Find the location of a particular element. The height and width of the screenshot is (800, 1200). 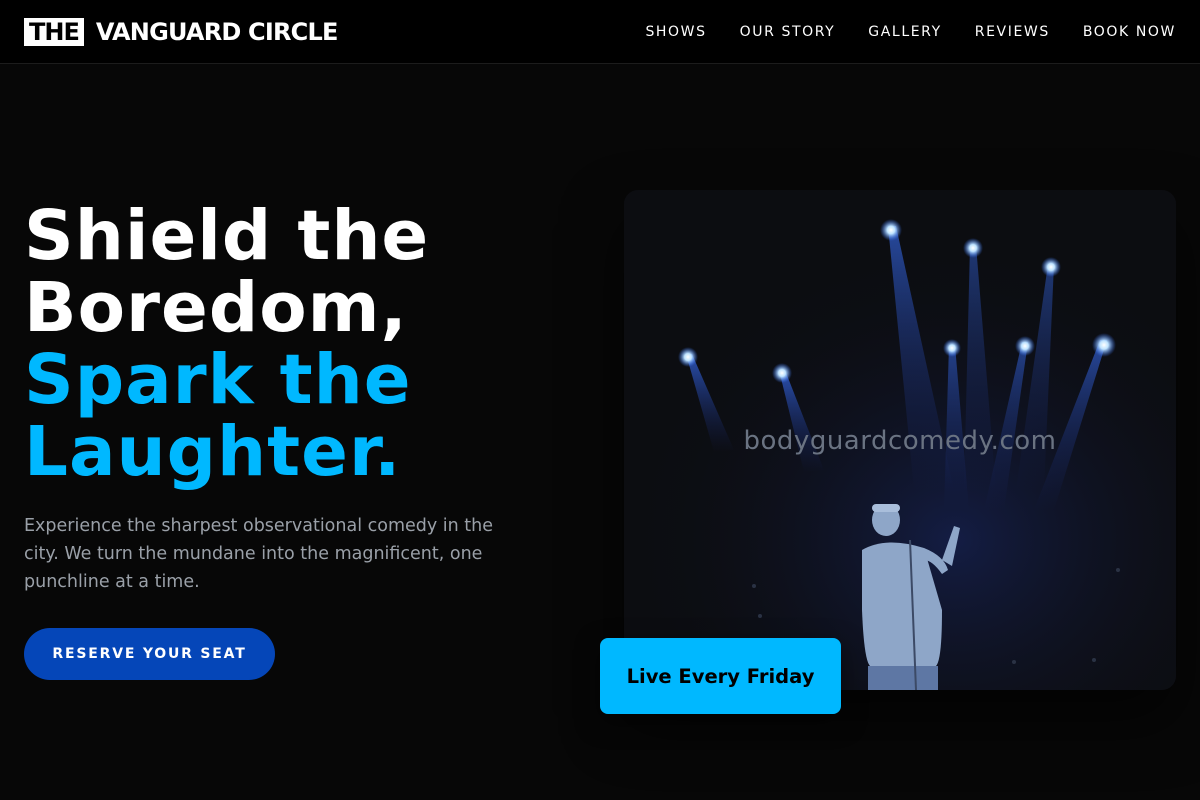

live-friday-badge: Live Every Friday is located at coordinates (720, 676).